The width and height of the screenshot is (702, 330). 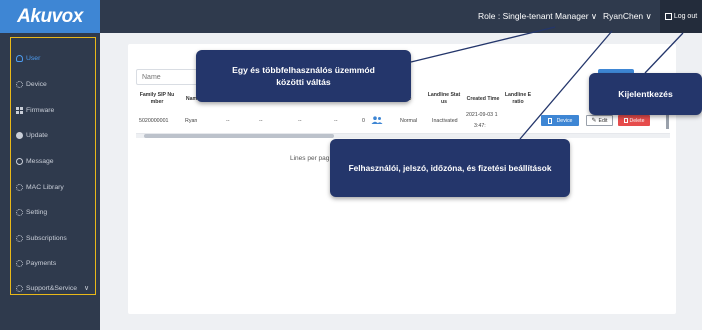 I want to click on people-icon, so click(x=377, y=120).